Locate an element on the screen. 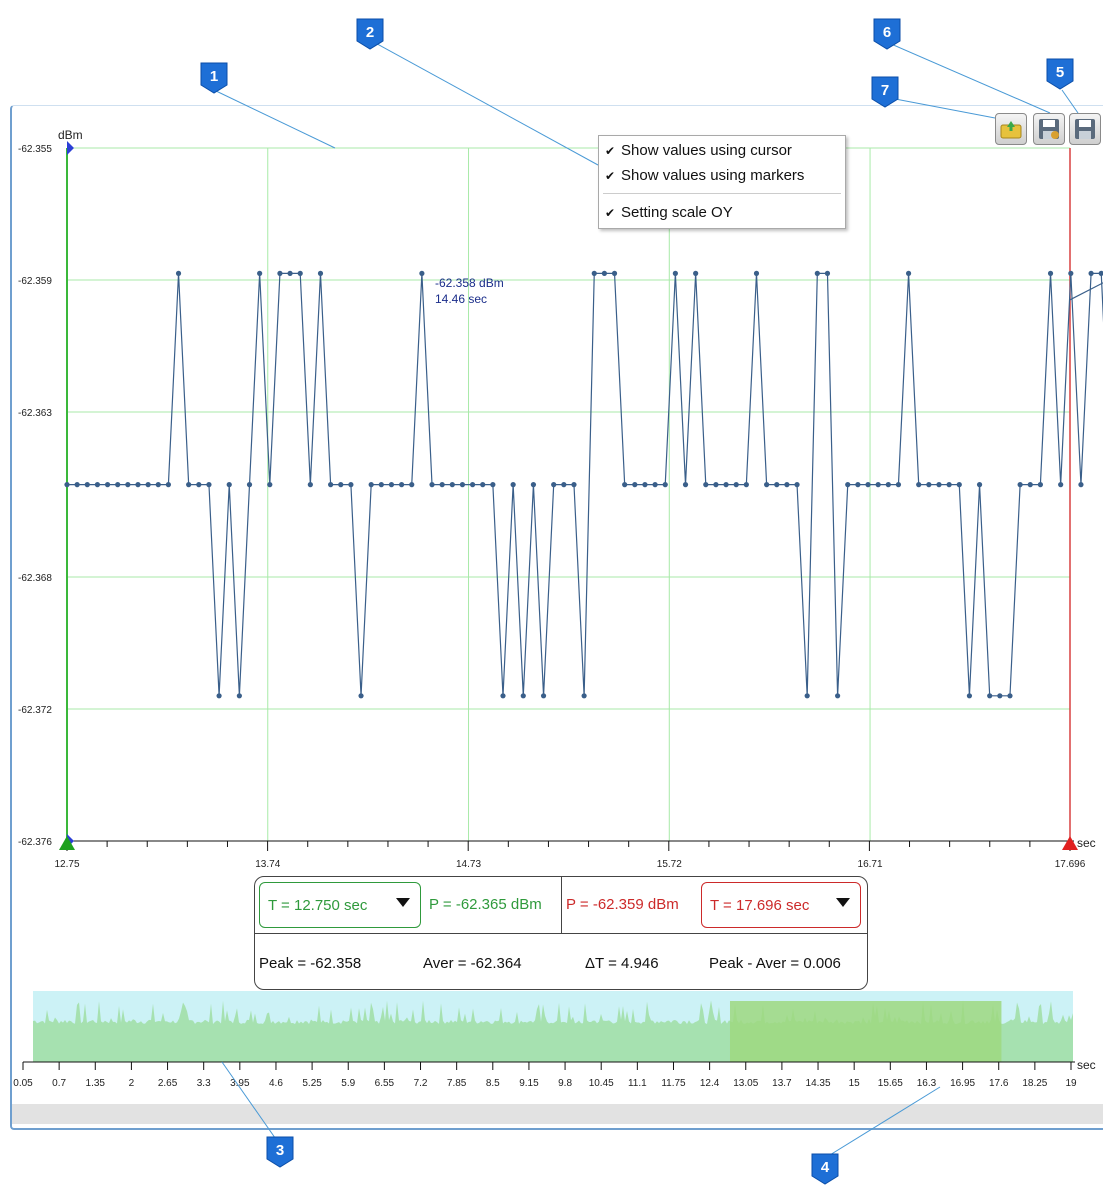 The image size is (1103, 1185). save-button is located at coordinates (1085, 129).